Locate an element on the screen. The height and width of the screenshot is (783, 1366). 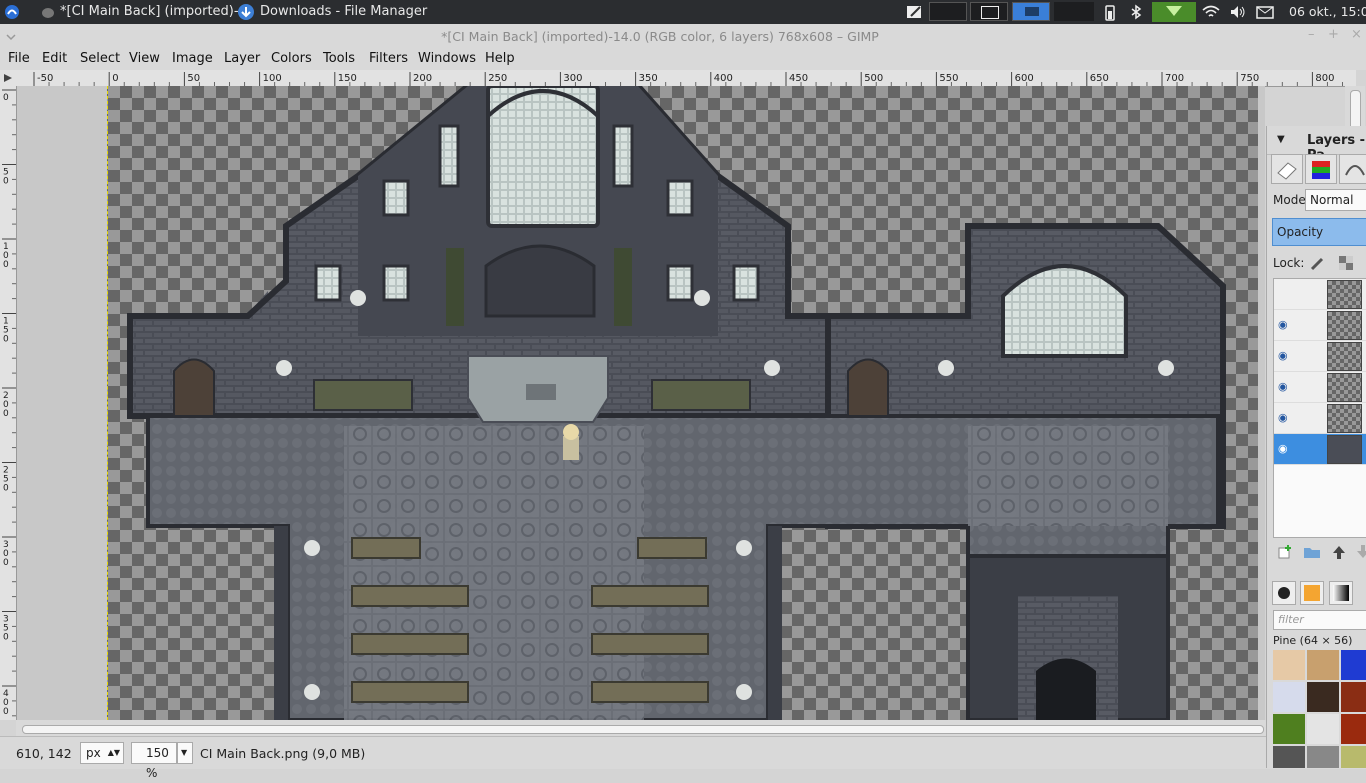
menu-edit: Edit is located at coordinates (54, 58).